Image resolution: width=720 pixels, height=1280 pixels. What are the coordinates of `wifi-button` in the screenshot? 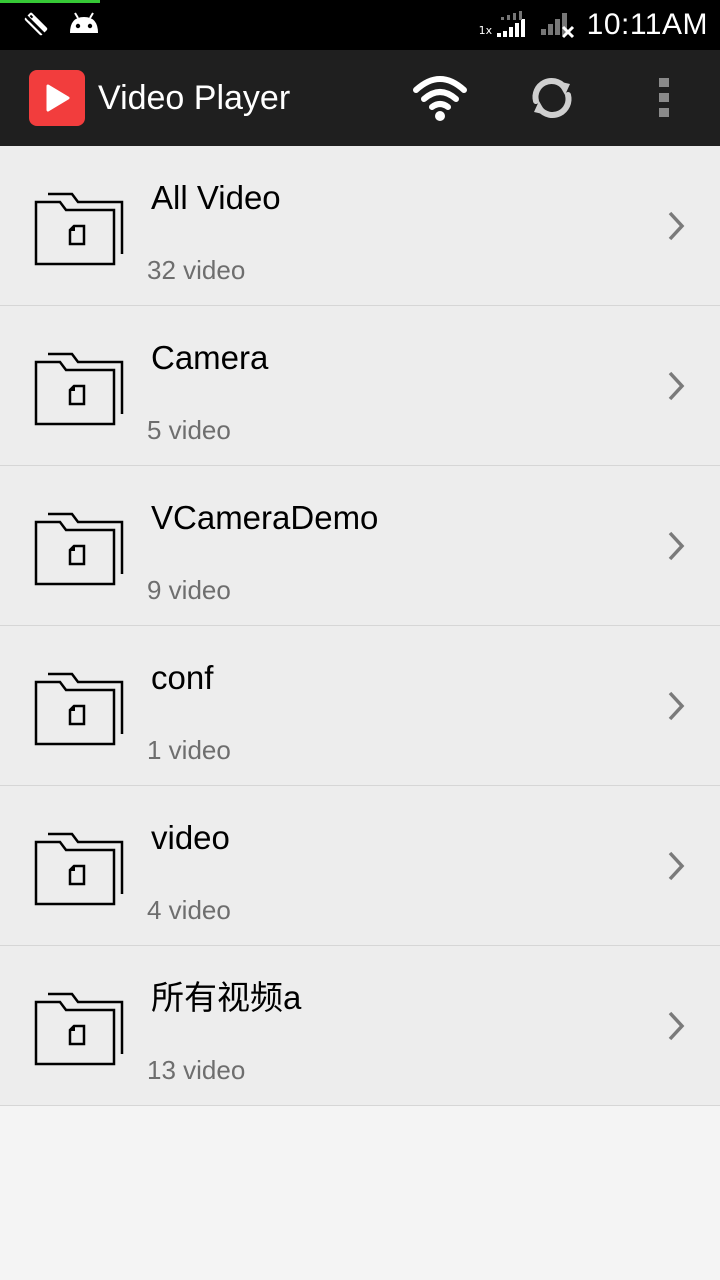 It's located at (440, 98).